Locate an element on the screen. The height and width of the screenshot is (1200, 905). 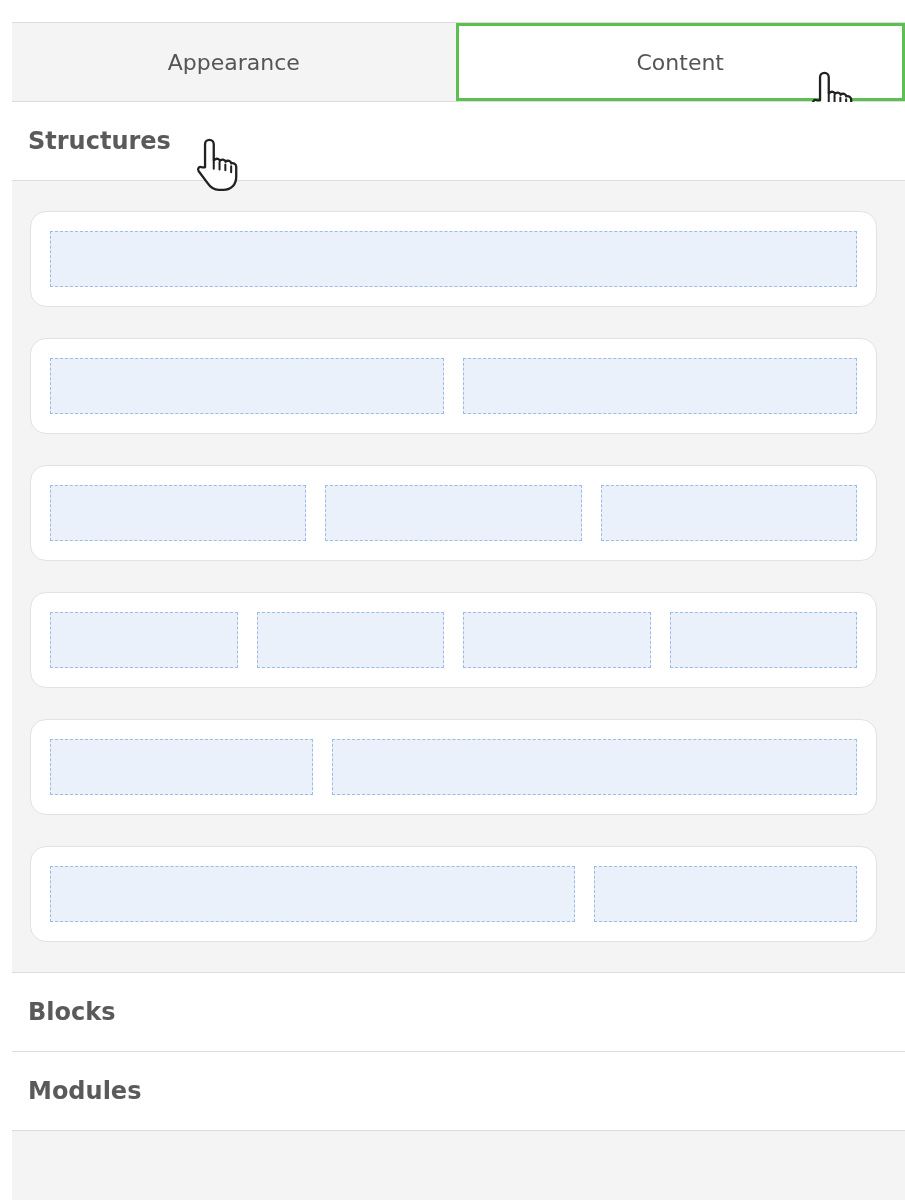
section-header: Modules is located at coordinates (85, 1091).